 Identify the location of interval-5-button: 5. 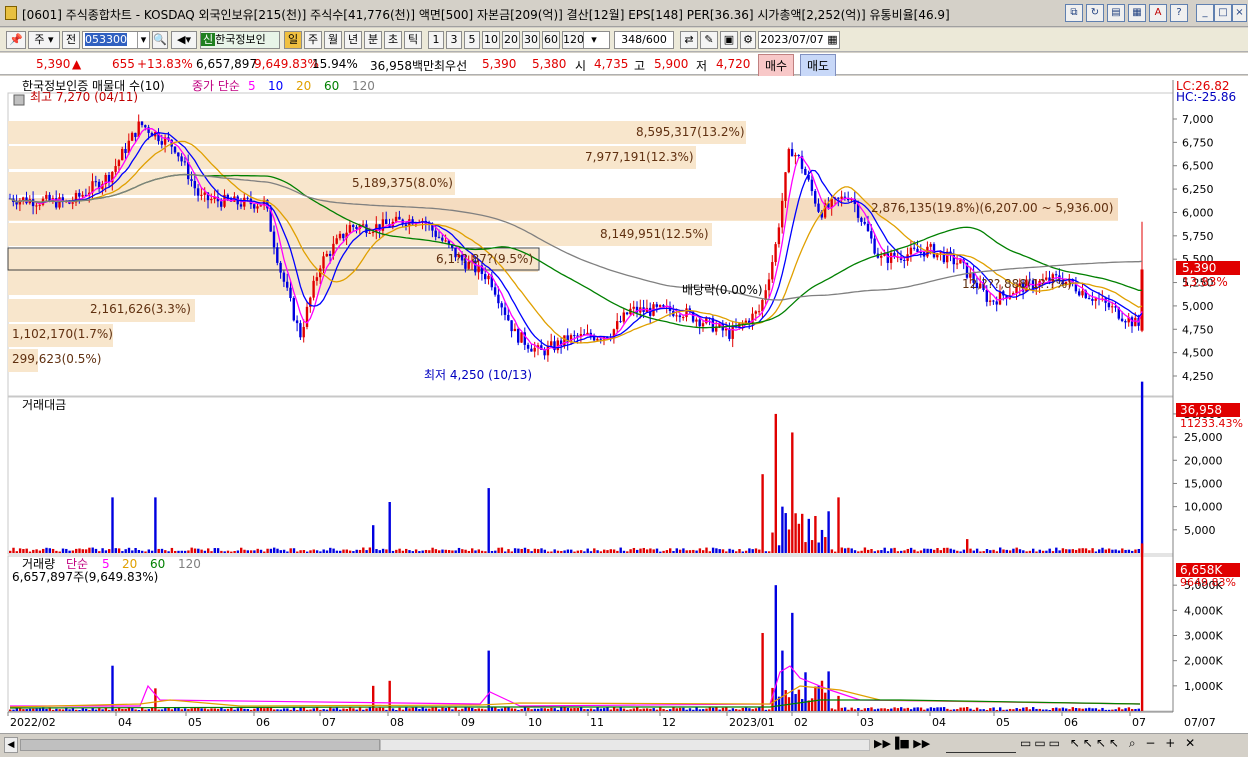
(472, 40).